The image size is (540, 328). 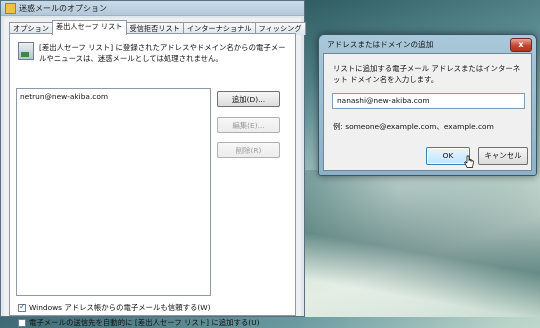 What do you see at coordinates (22, 322) in the screenshot?
I see `auto-add-checkbox` at bounding box center [22, 322].